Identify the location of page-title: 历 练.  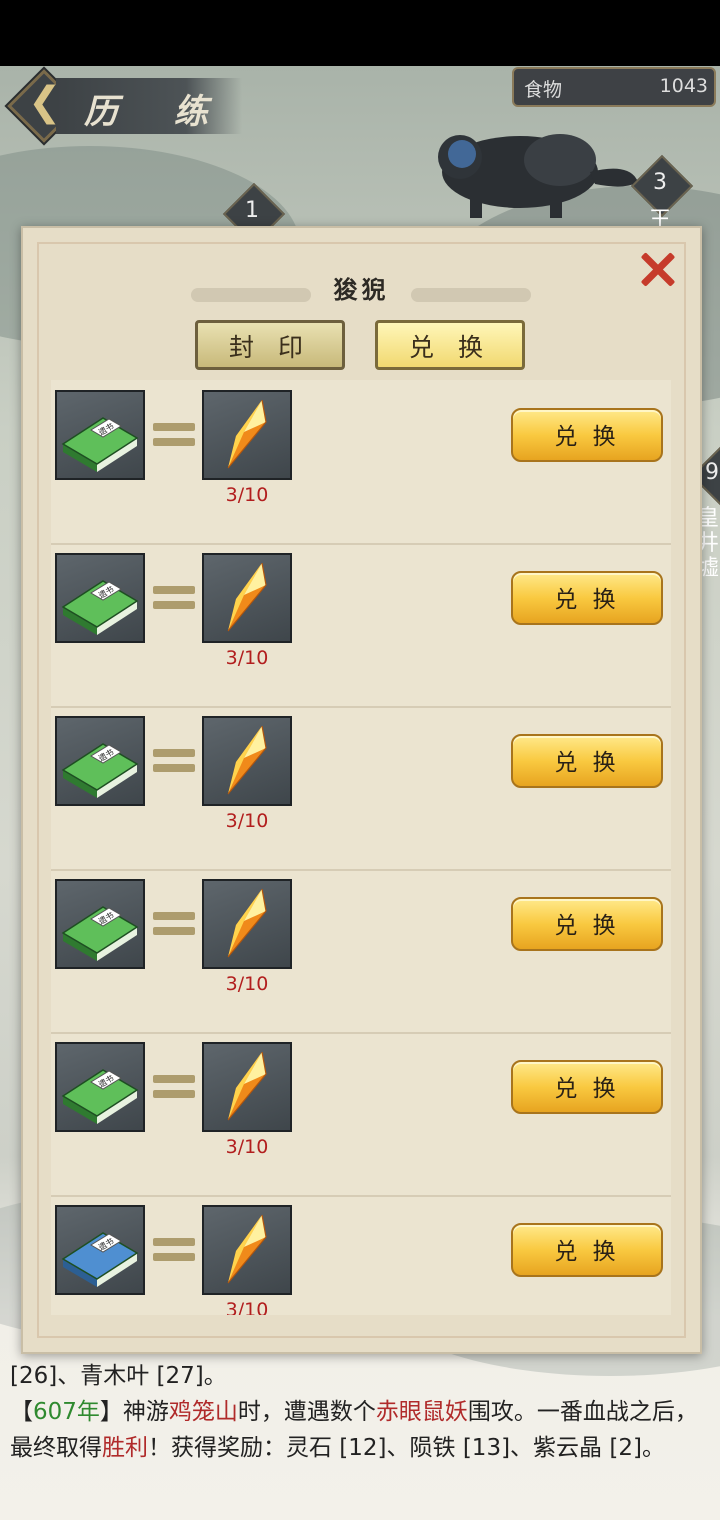
(157, 112).